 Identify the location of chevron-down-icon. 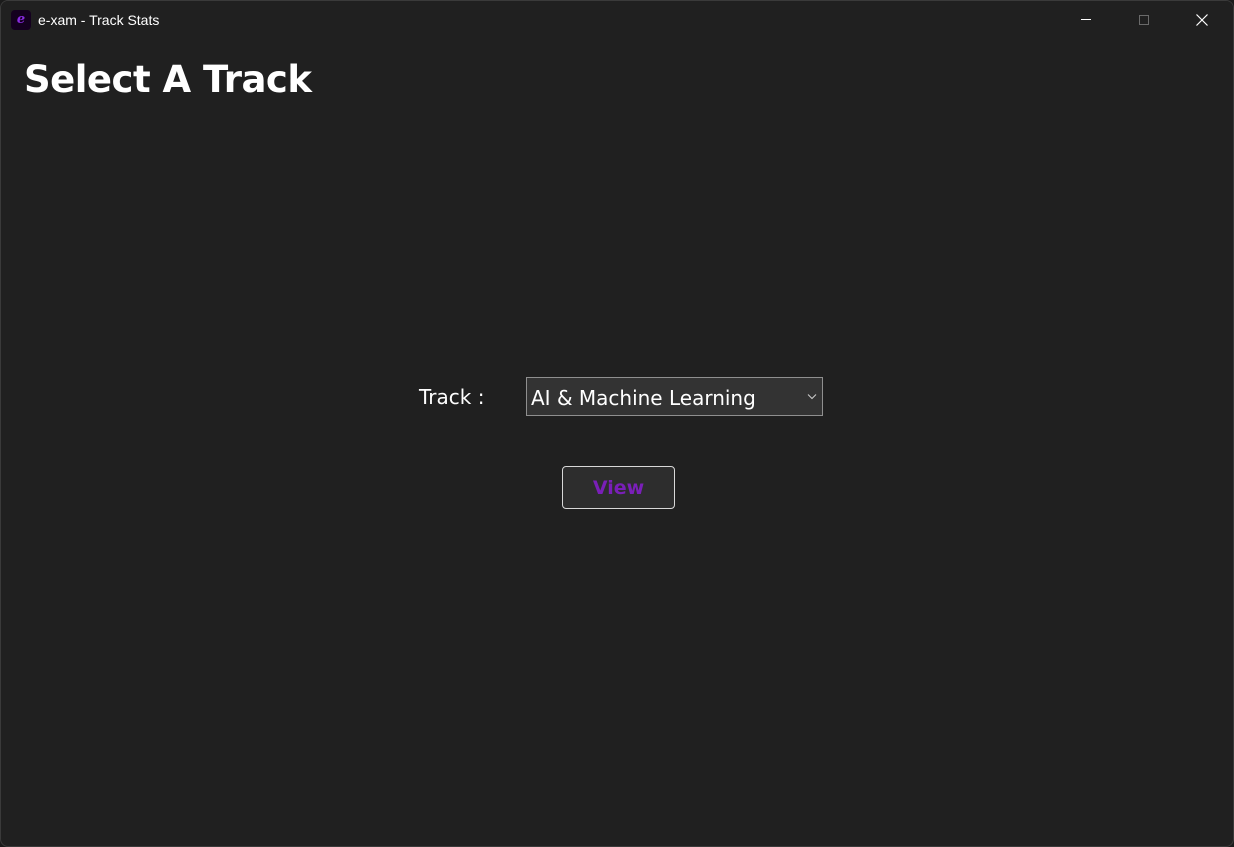
(812, 397).